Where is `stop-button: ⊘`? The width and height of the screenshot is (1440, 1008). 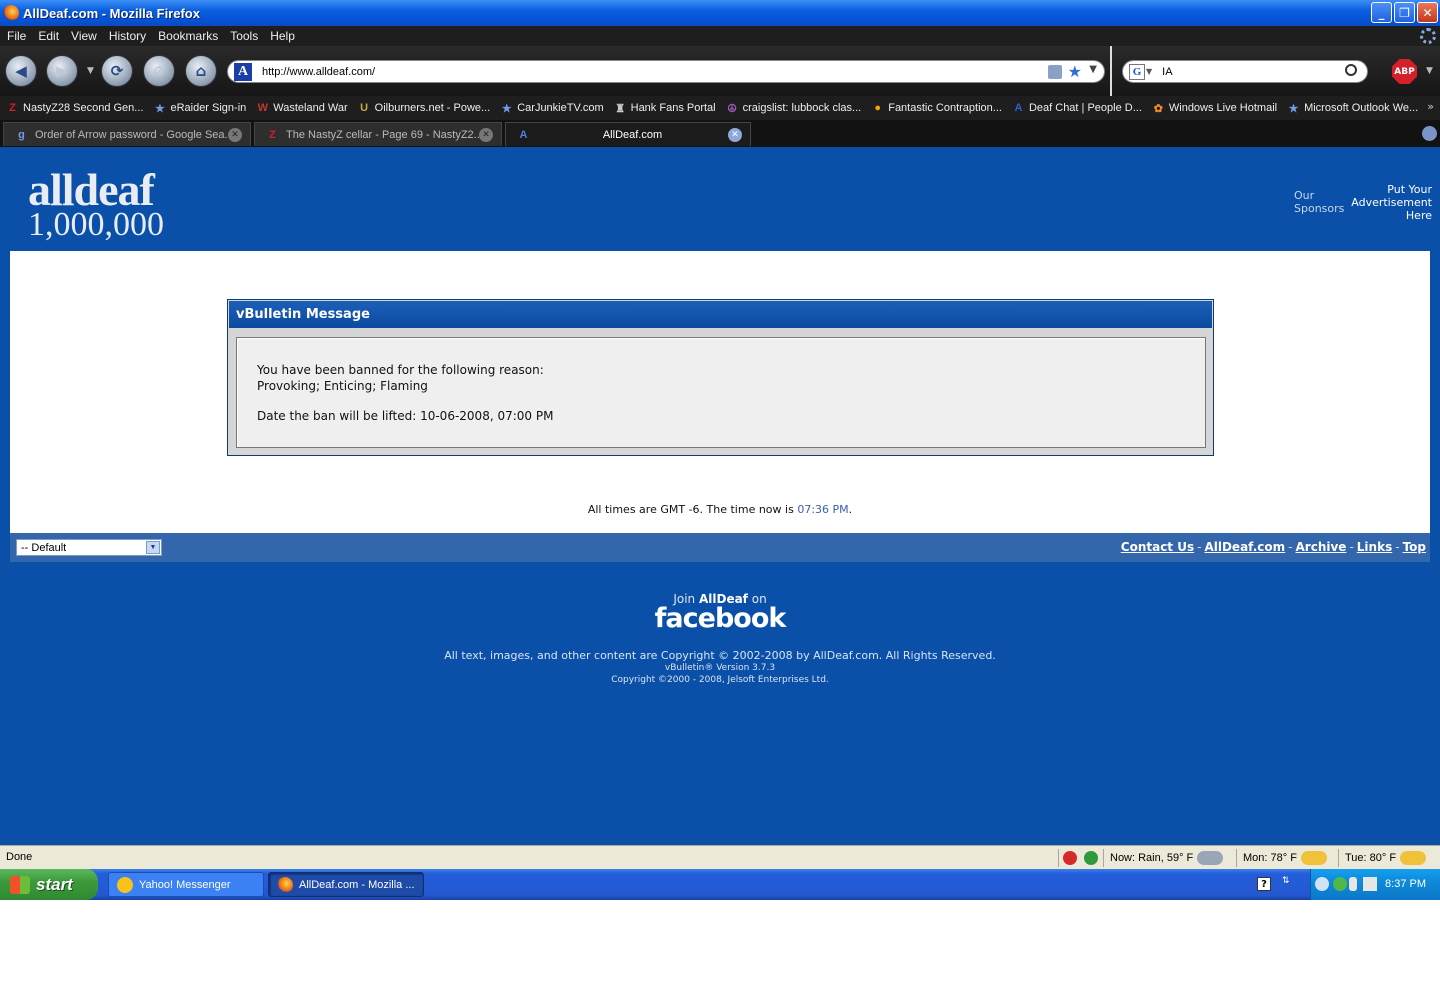 stop-button: ⊘ is located at coordinates (159, 71).